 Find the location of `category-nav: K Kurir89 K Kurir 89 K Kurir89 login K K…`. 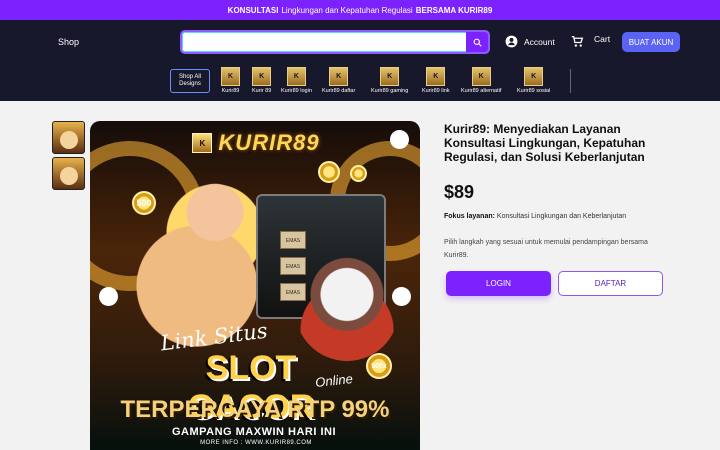

category-nav: K Kurir89 K Kurir 89 K Kurir89 login K K… is located at coordinates (360, 82).